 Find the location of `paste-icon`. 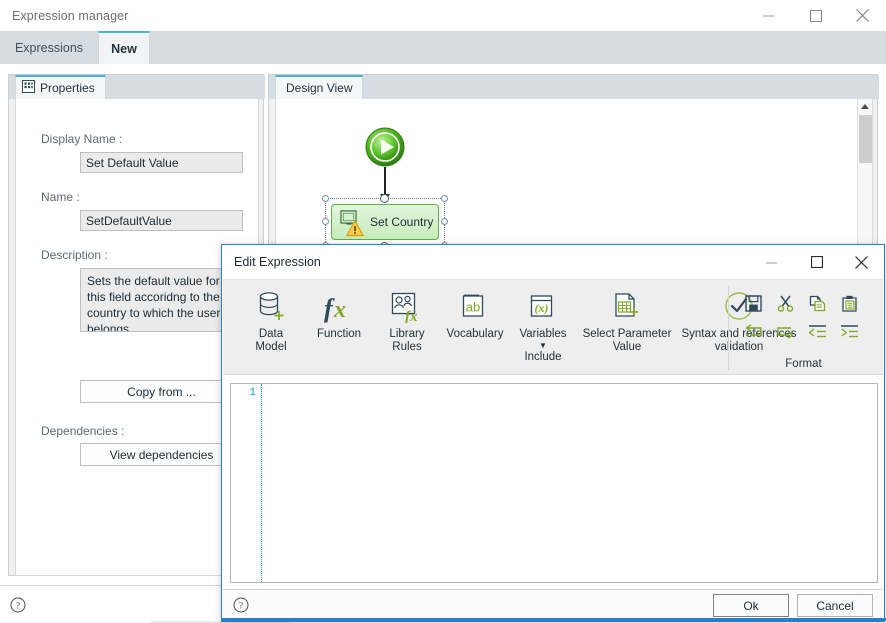

paste-icon is located at coordinates (849, 305).